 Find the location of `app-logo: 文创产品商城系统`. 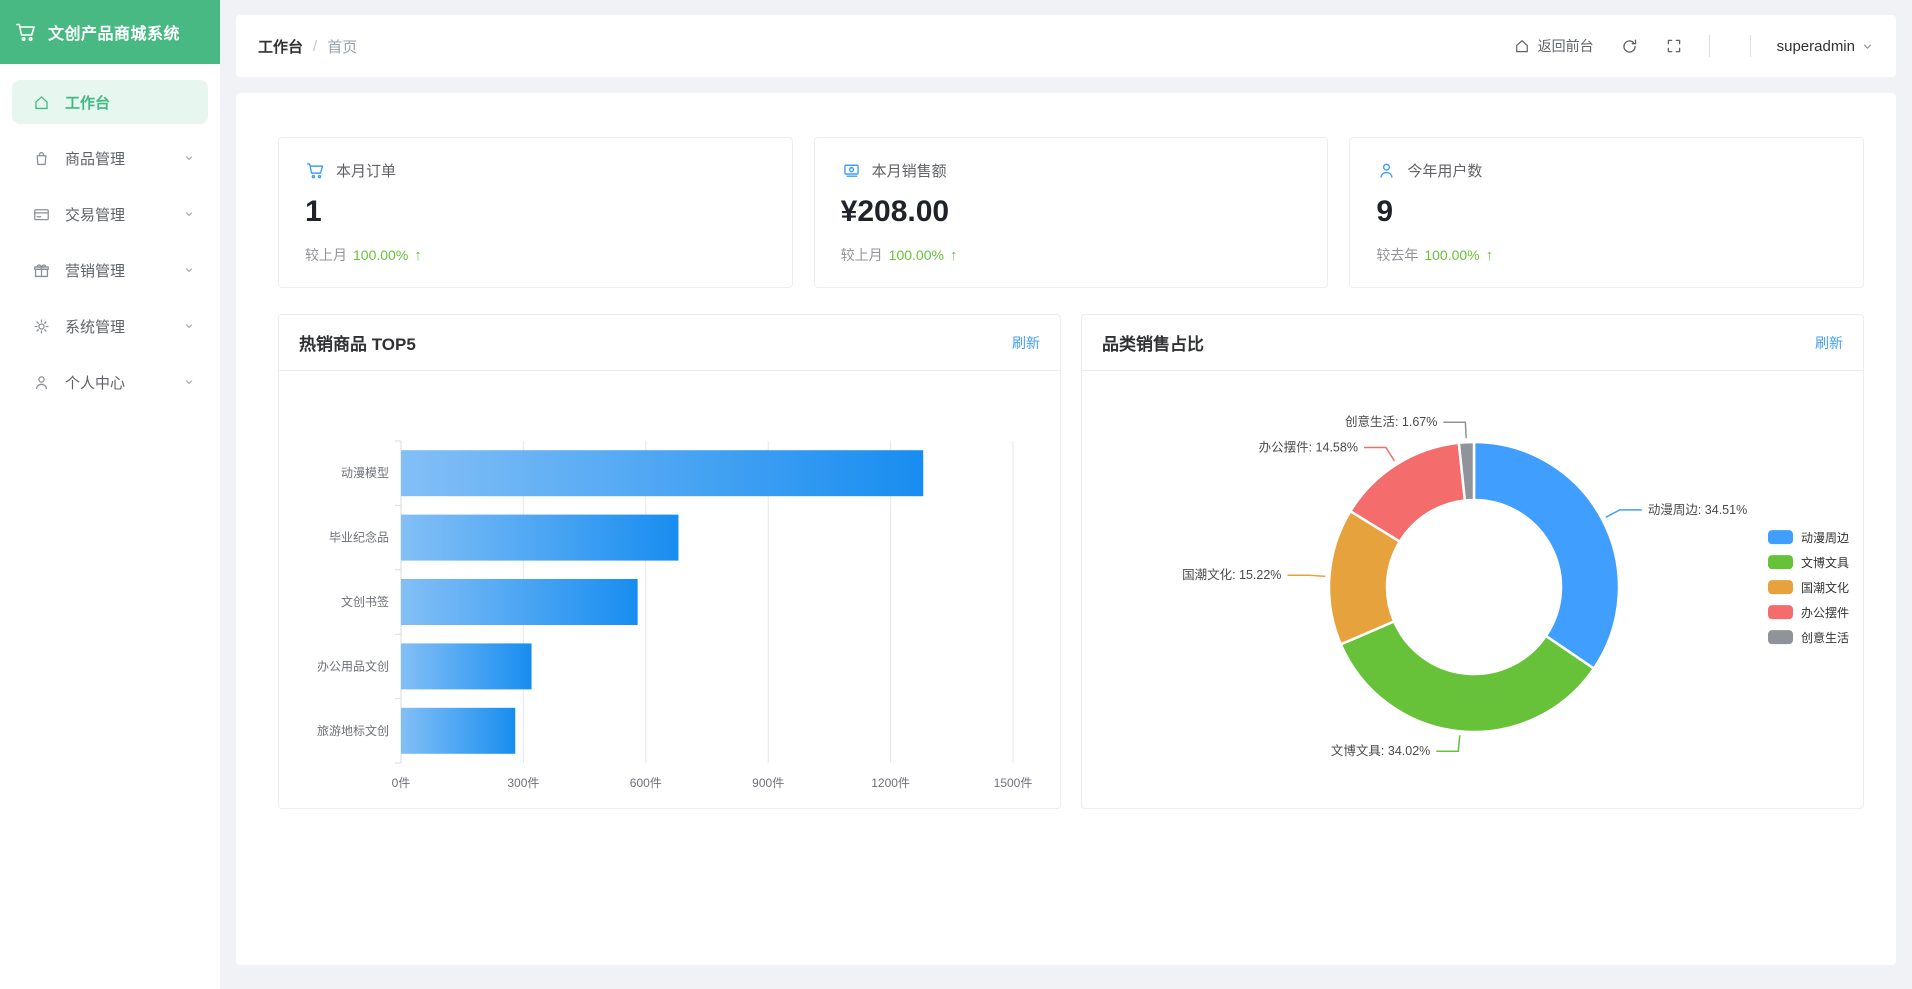

app-logo: 文创产品商城系统 is located at coordinates (110, 32).